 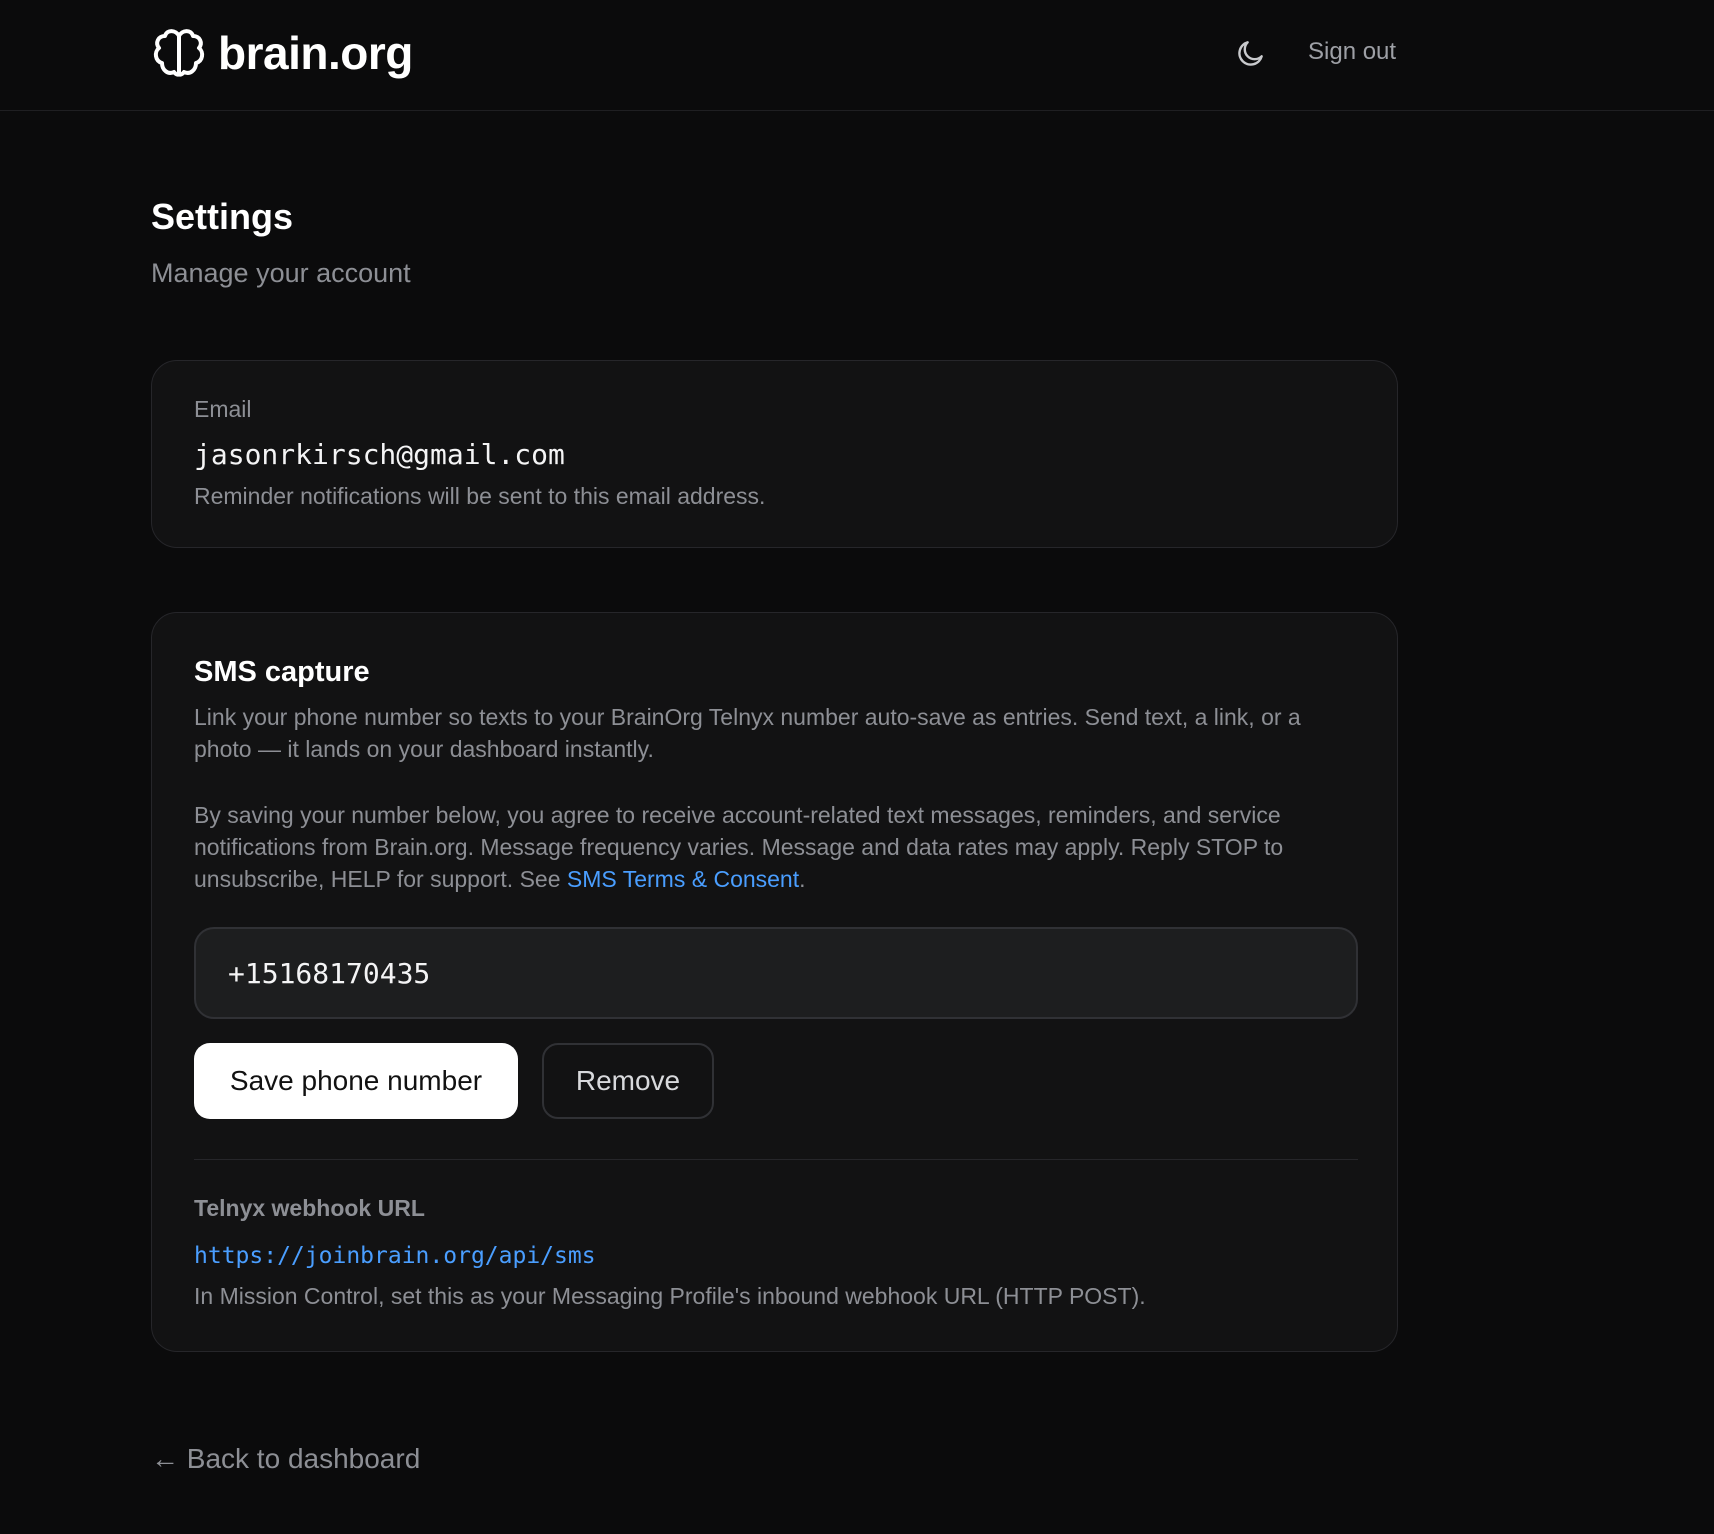 What do you see at coordinates (223, 409) in the screenshot?
I see `email-label: Email` at bounding box center [223, 409].